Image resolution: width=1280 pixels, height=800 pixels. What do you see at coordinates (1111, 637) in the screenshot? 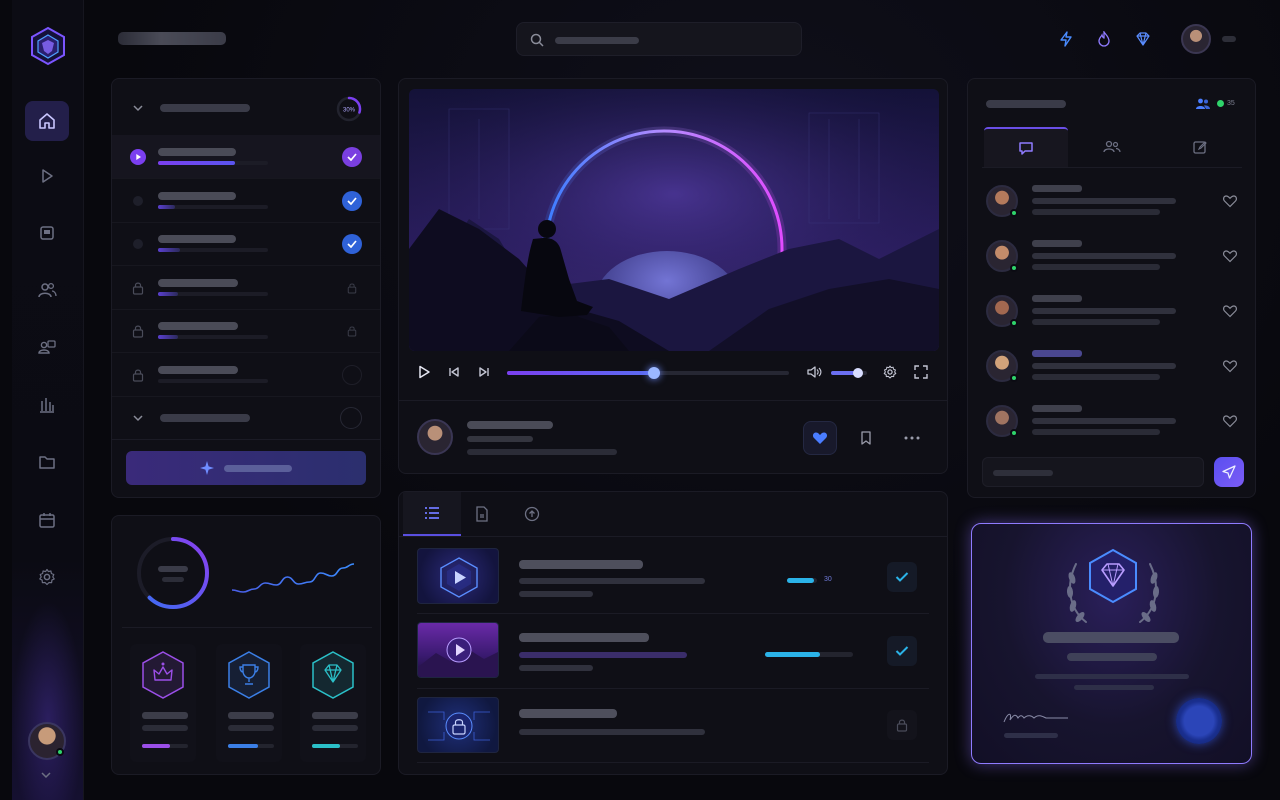
I see `certificate-title-bar` at bounding box center [1111, 637].